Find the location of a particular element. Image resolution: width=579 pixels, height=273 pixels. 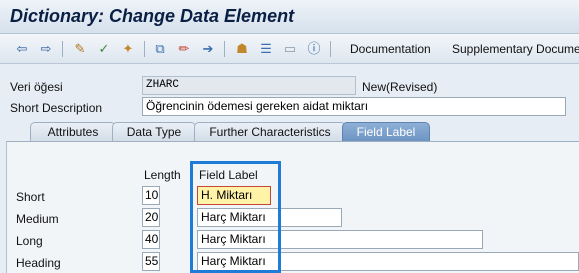

data-element-label: Veri öğesi is located at coordinates (36, 87).